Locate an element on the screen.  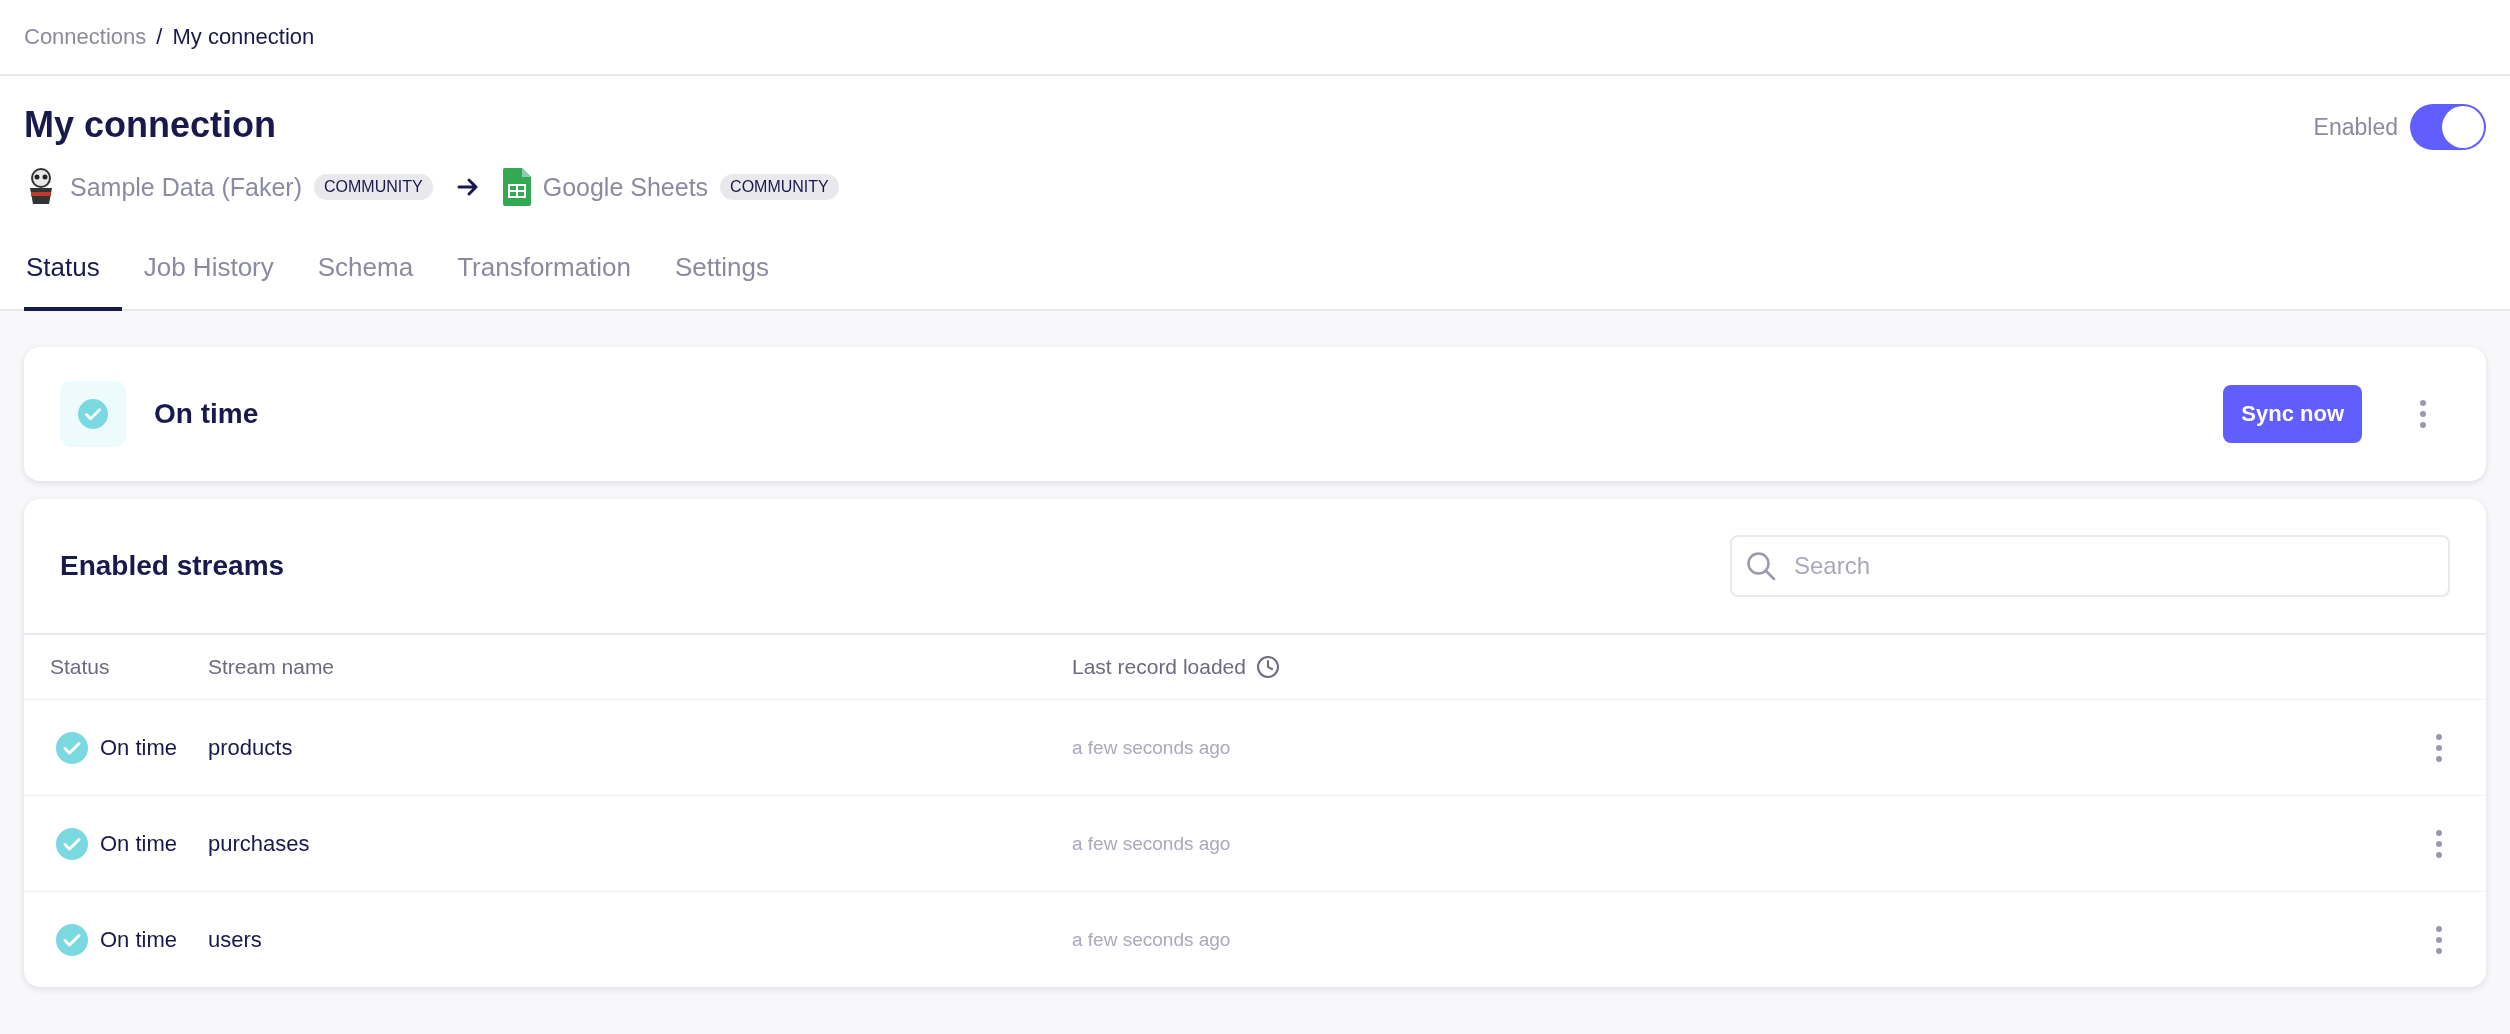
clock-icon is located at coordinates (1267, 667).